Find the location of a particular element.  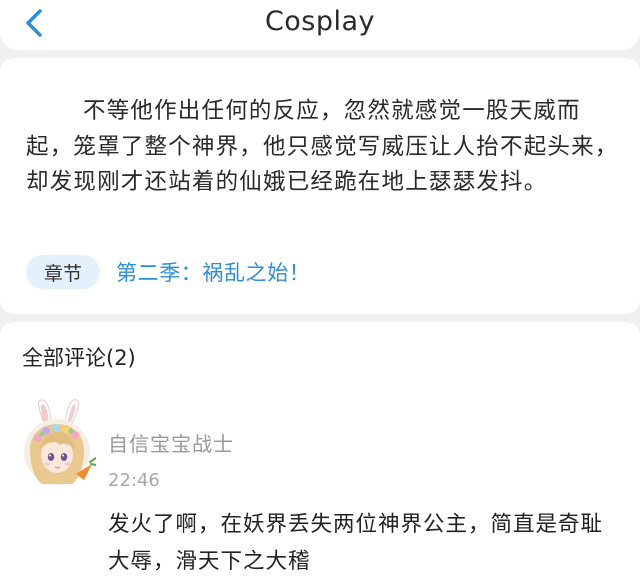

avatar is located at coordinates (58, 443).